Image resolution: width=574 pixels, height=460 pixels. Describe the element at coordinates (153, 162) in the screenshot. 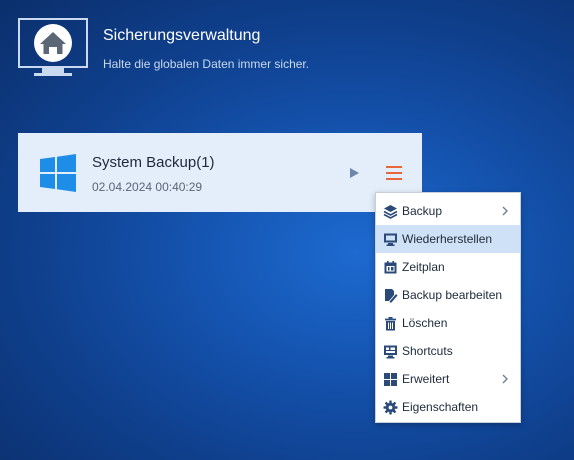

I see `backup-name: System Backup(1)` at that location.